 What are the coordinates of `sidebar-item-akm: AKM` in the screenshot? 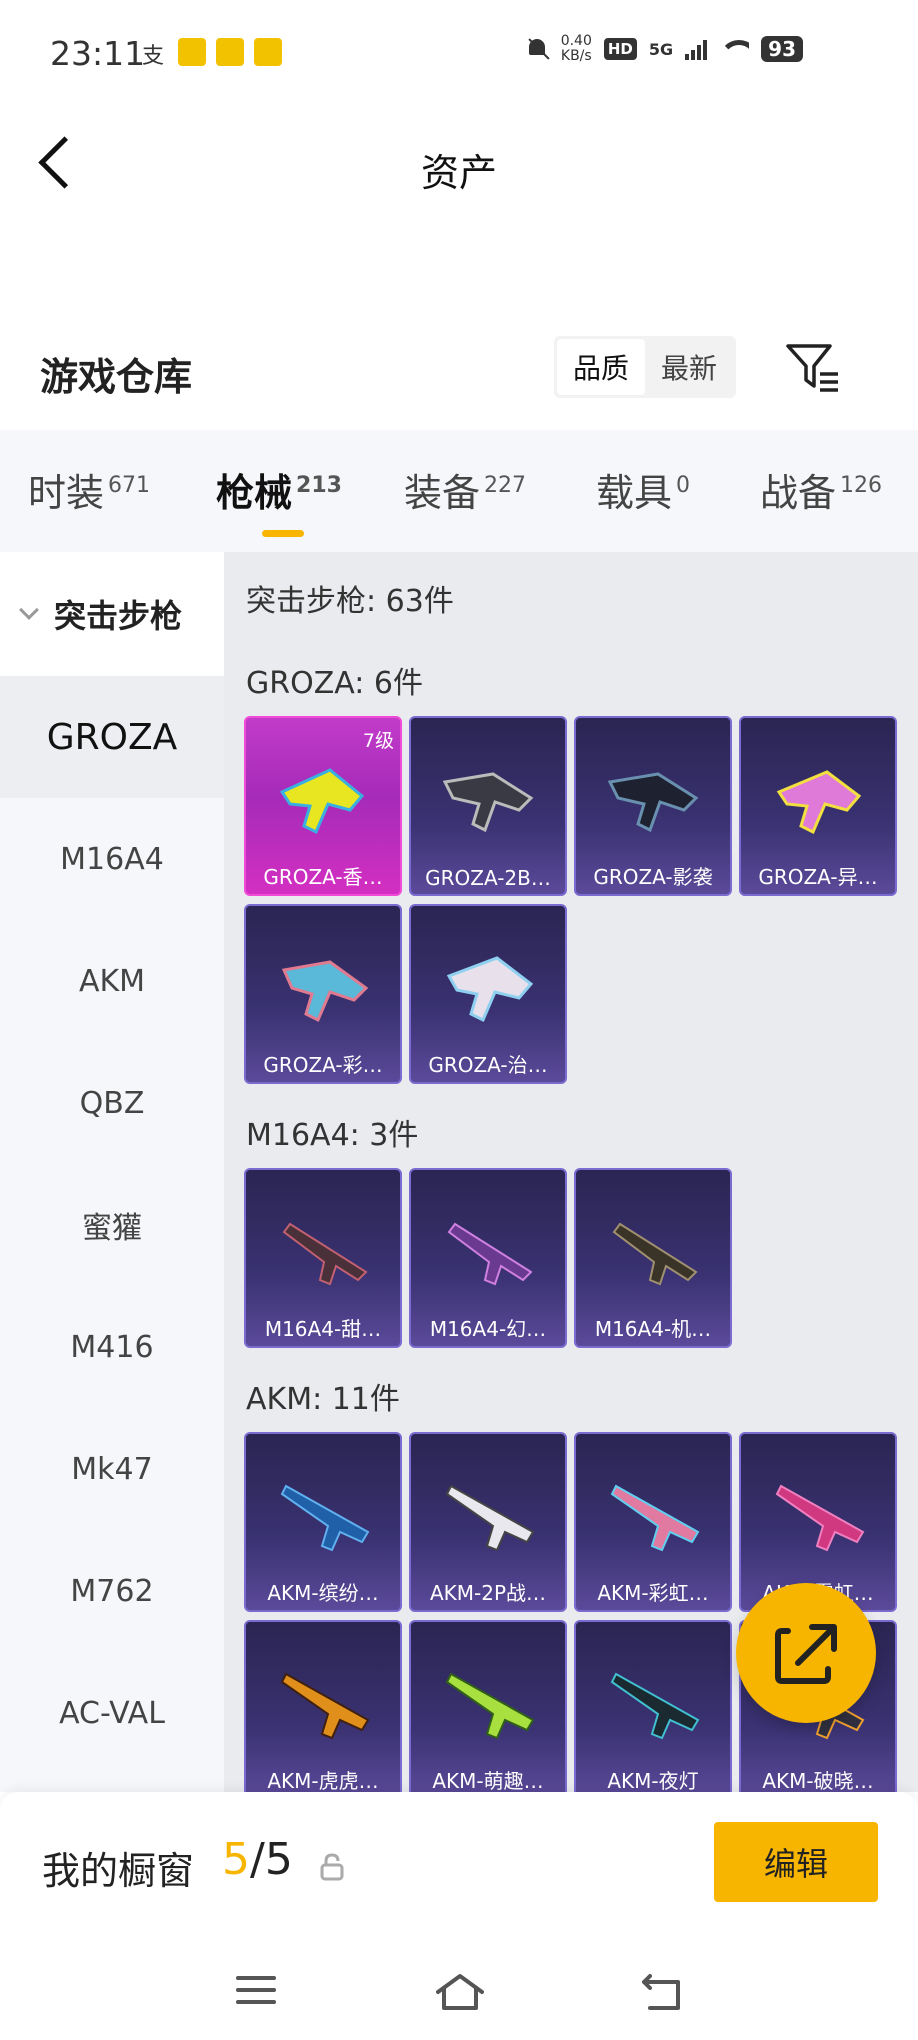 It's located at (112, 981).